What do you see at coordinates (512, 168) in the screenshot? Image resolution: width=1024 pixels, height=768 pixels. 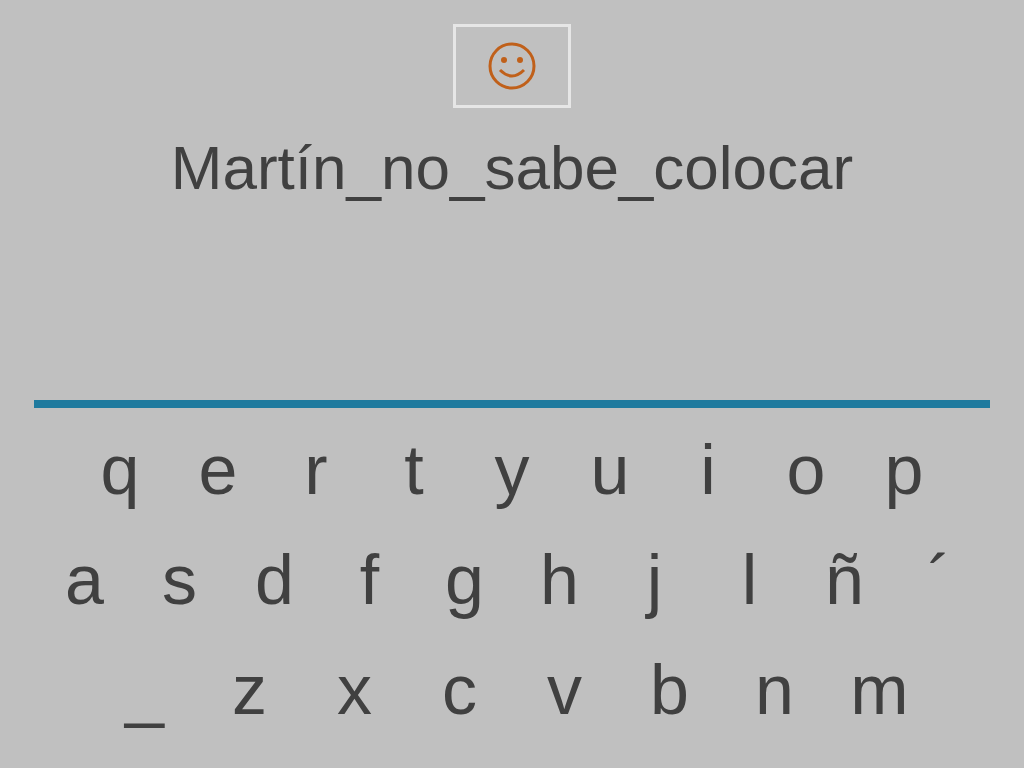 I see `phrase-text: Martín_no_sabe_colocar` at bounding box center [512, 168].